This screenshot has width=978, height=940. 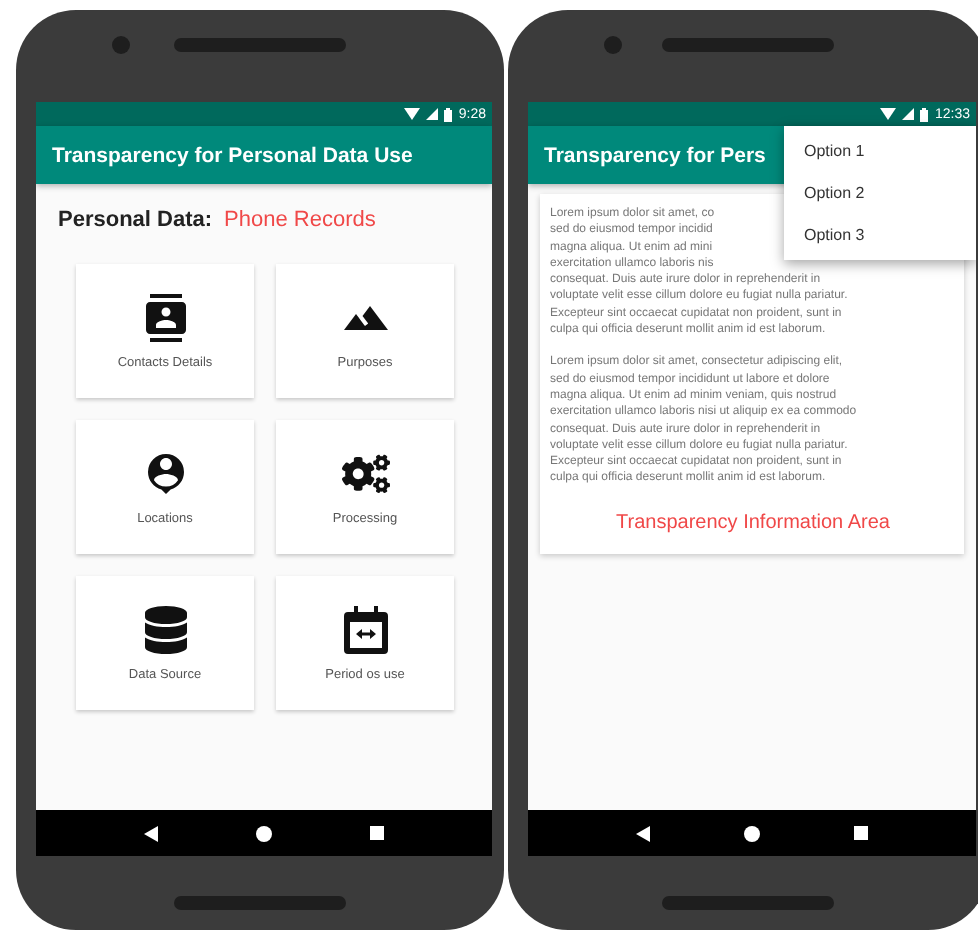 I want to click on gears-icon, so click(x=365, y=473).